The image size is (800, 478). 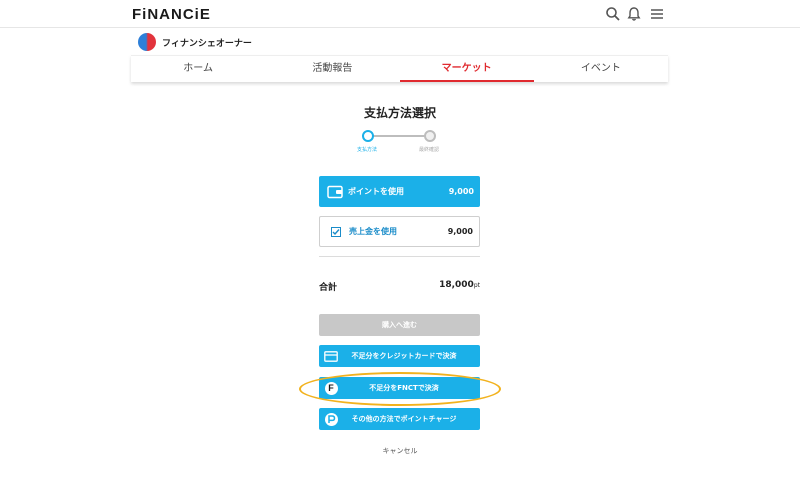 What do you see at coordinates (429, 150) in the screenshot?
I see `step-2-label: 最終確認` at bounding box center [429, 150].